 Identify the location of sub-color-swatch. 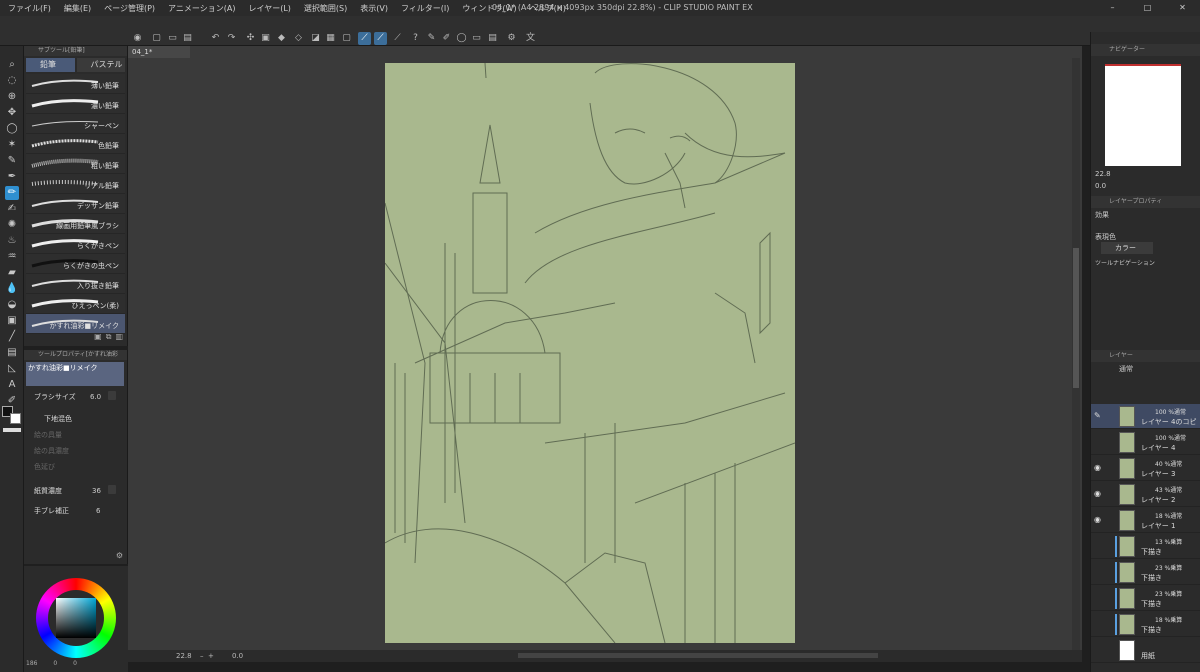
(15, 418).